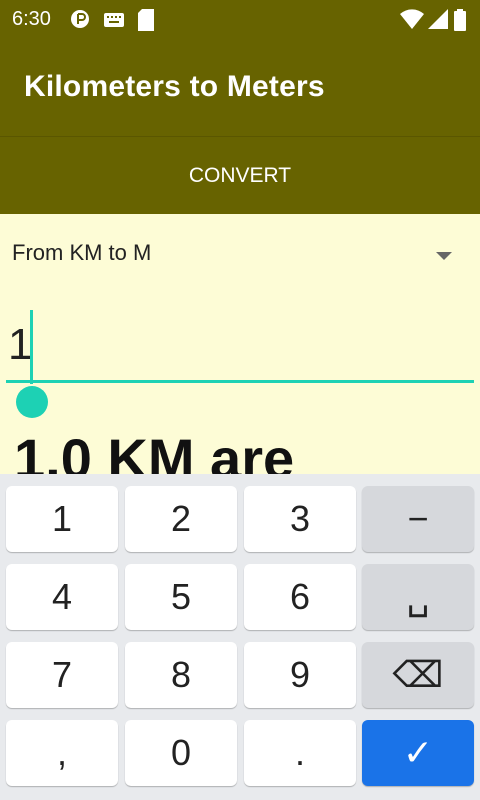 Image resolution: width=480 pixels, height=800 pixels. What do you see at coordinates (418, 675) in the screenshot?
I see `key-backspace: ⌫` at bounding box center [418, 675].